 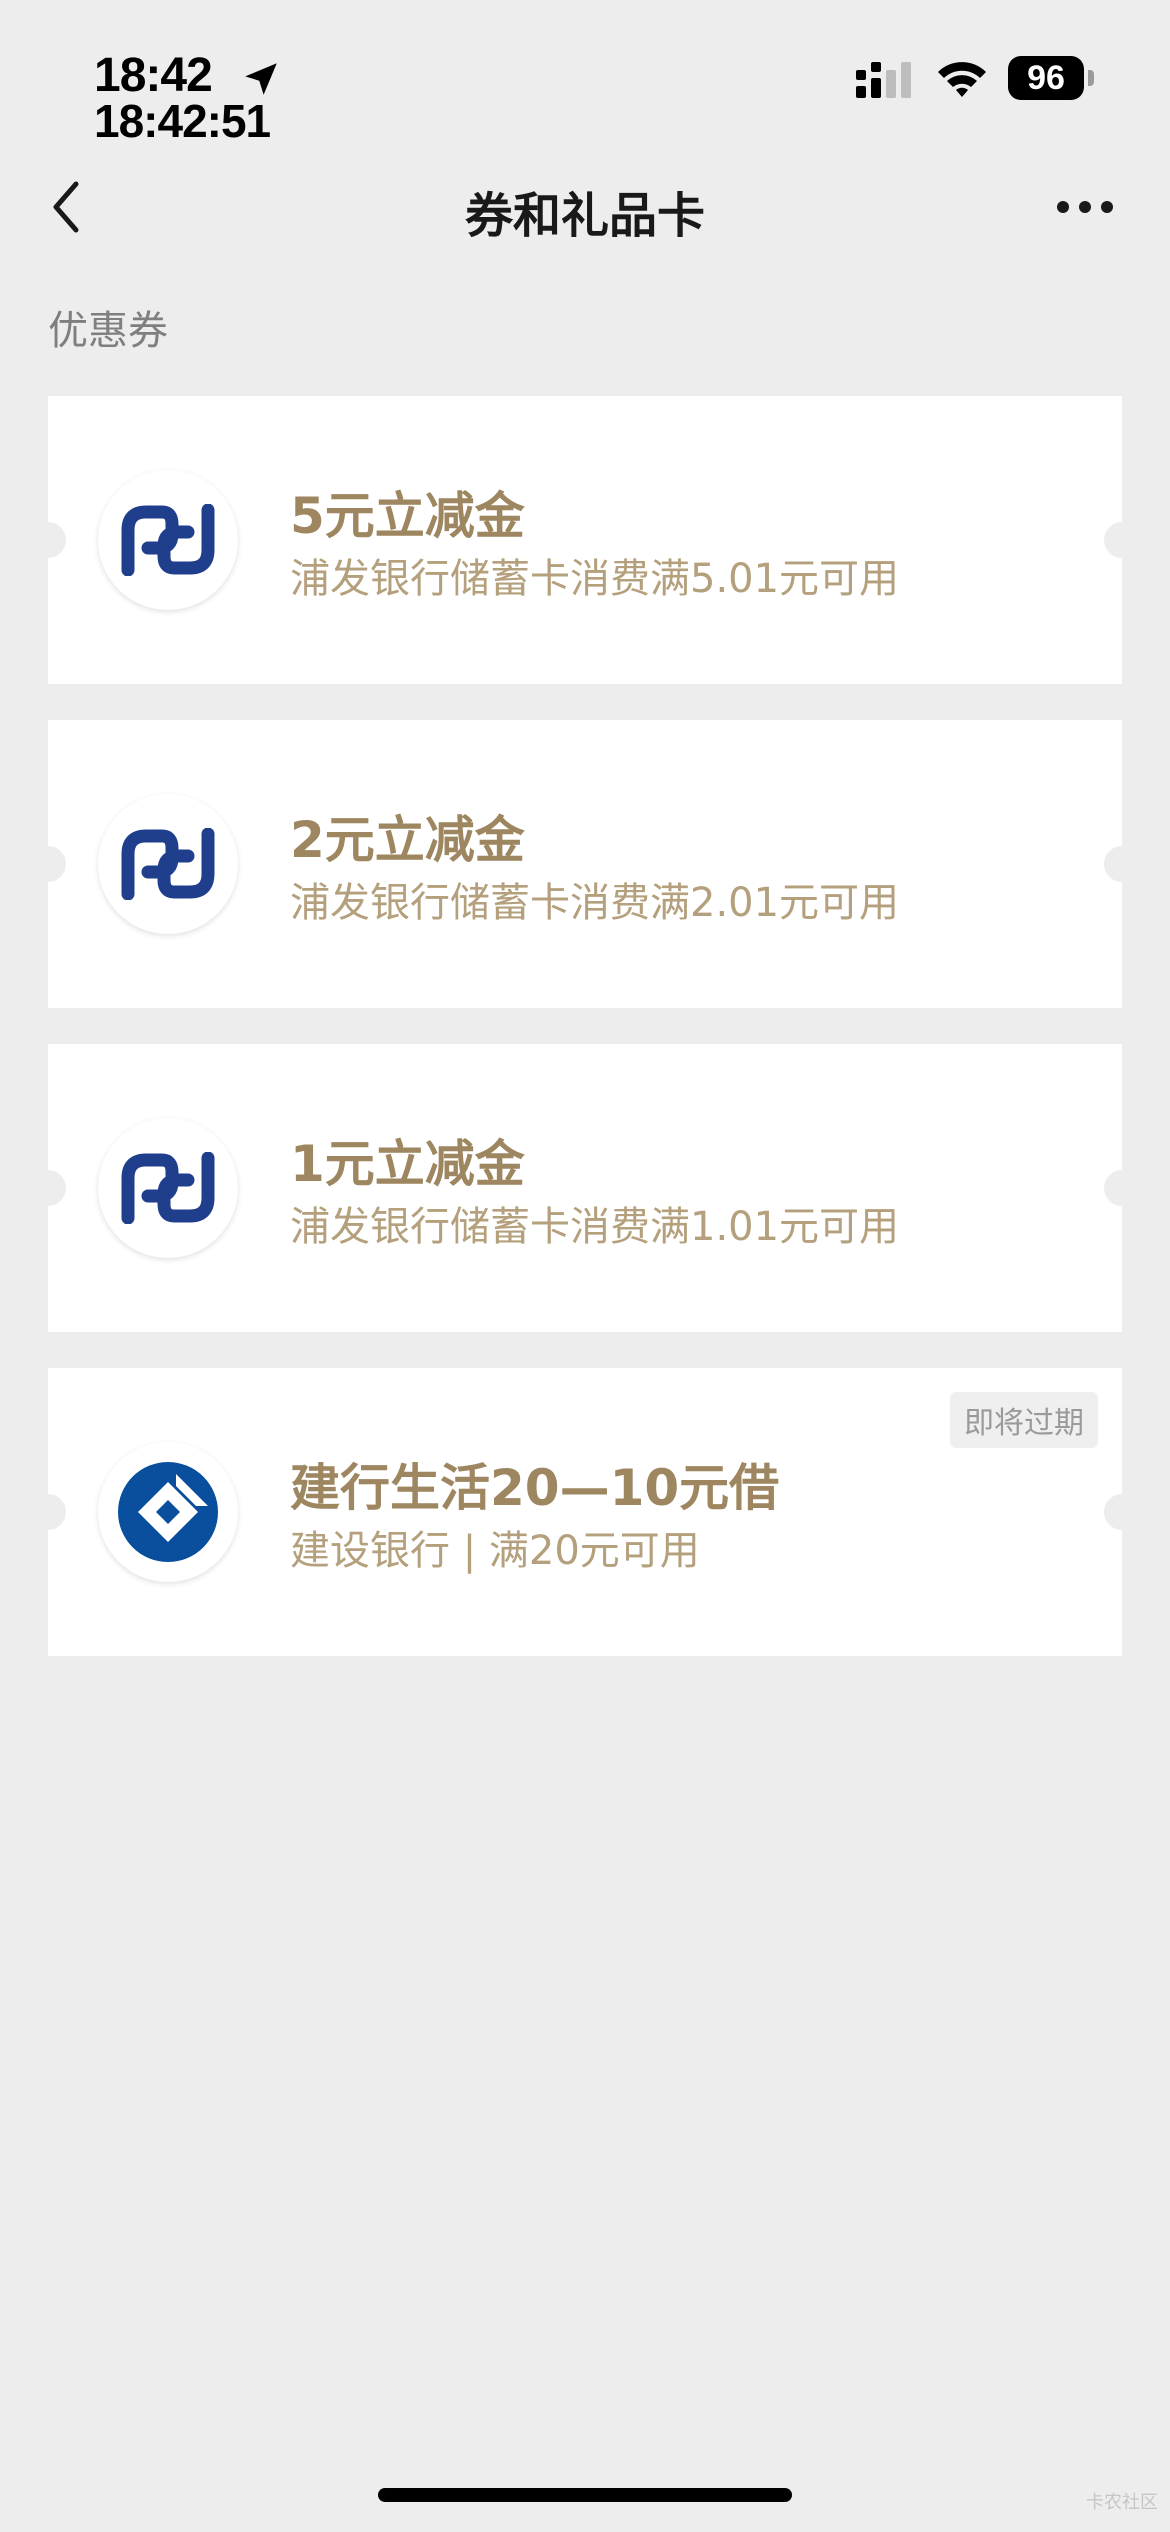 What do you see at coordinates (585, 1188) in the screenshot?
I see `coupon-card: 1元立减金 浦发银行储蓄卡消费满1.01元可用` at bounding box center [585, 1188].